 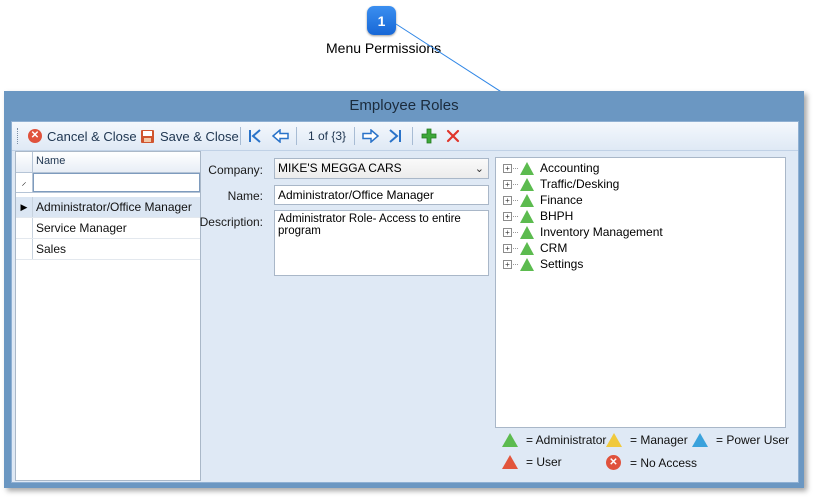 What do you see at coordinates (327, 136) in the screenshot?
I see `record-position: 1 of {3}` at bounding box center [327, 136].